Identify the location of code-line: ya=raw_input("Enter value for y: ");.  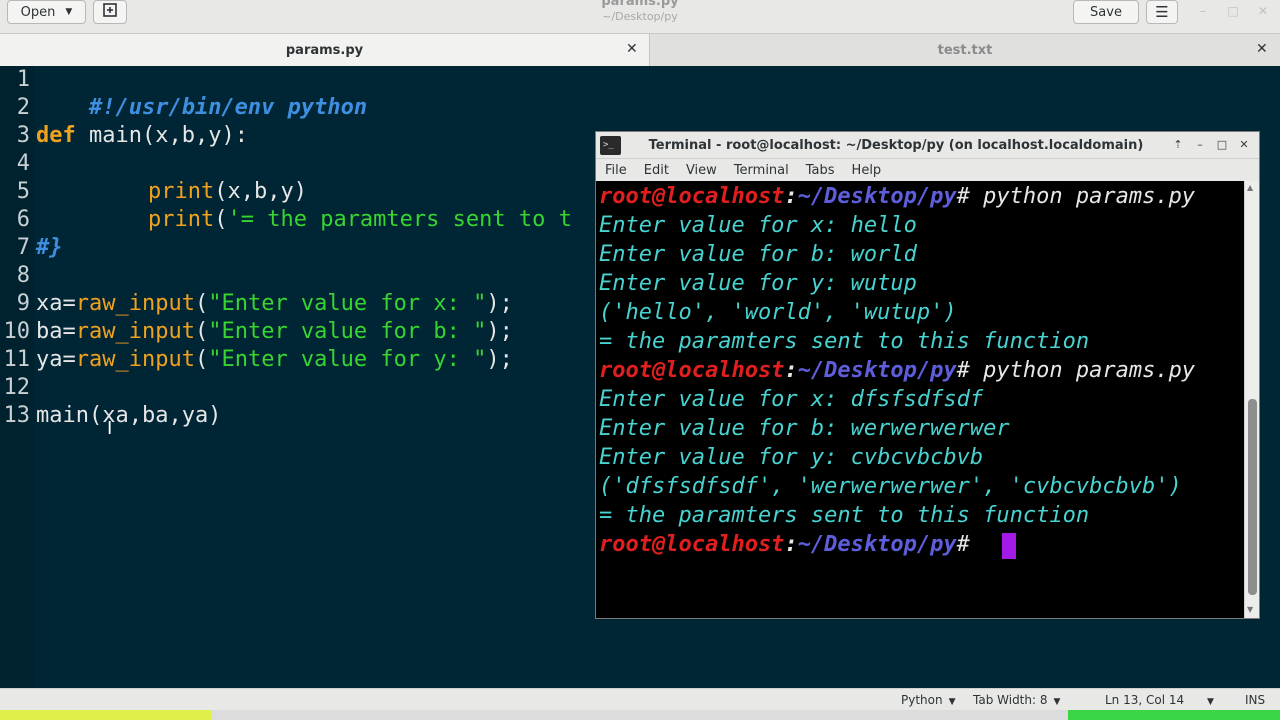
(274, 360).